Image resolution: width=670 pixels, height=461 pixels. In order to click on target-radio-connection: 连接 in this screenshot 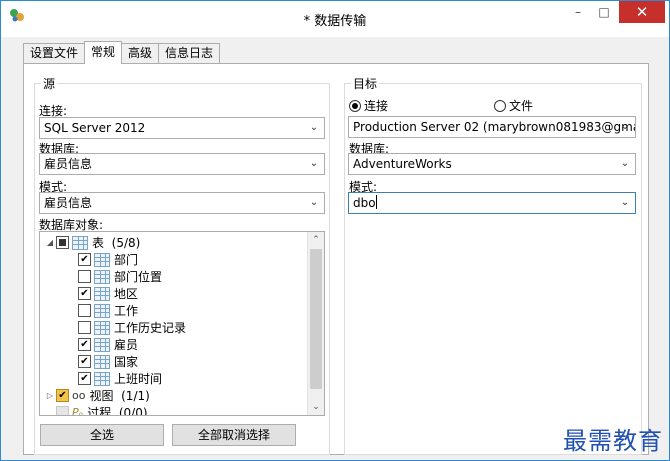, I will do `click(368, 105)`.